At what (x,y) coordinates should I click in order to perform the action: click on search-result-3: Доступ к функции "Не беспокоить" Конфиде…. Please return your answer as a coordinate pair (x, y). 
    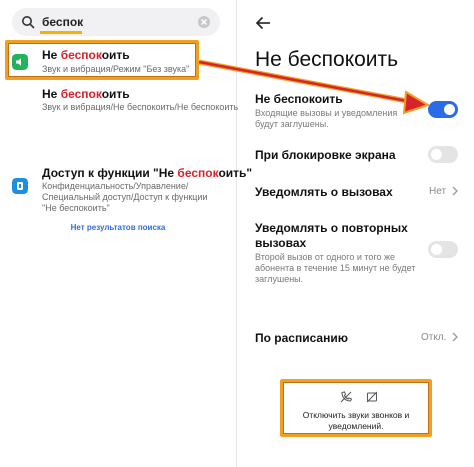
    Looking at the image, I should click on (126, 188).